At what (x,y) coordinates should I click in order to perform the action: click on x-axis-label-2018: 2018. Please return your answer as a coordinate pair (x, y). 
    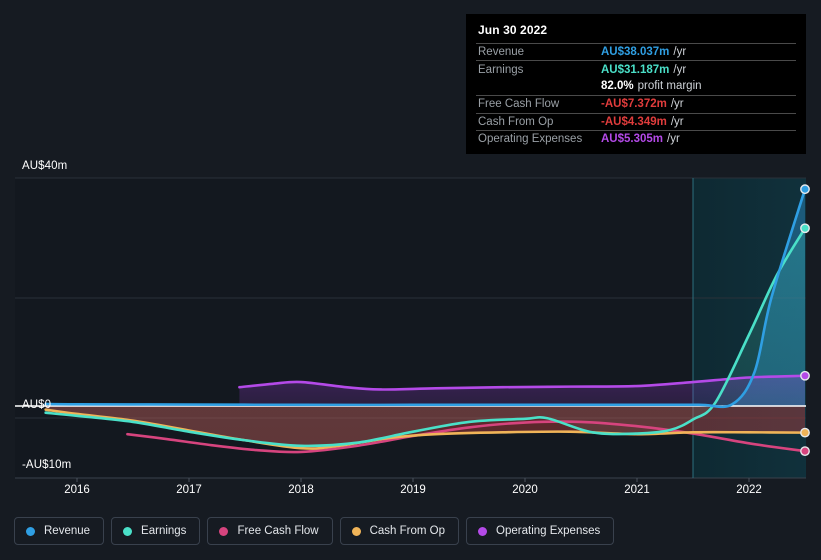
    Looking at the image, I should click on (301, 490).